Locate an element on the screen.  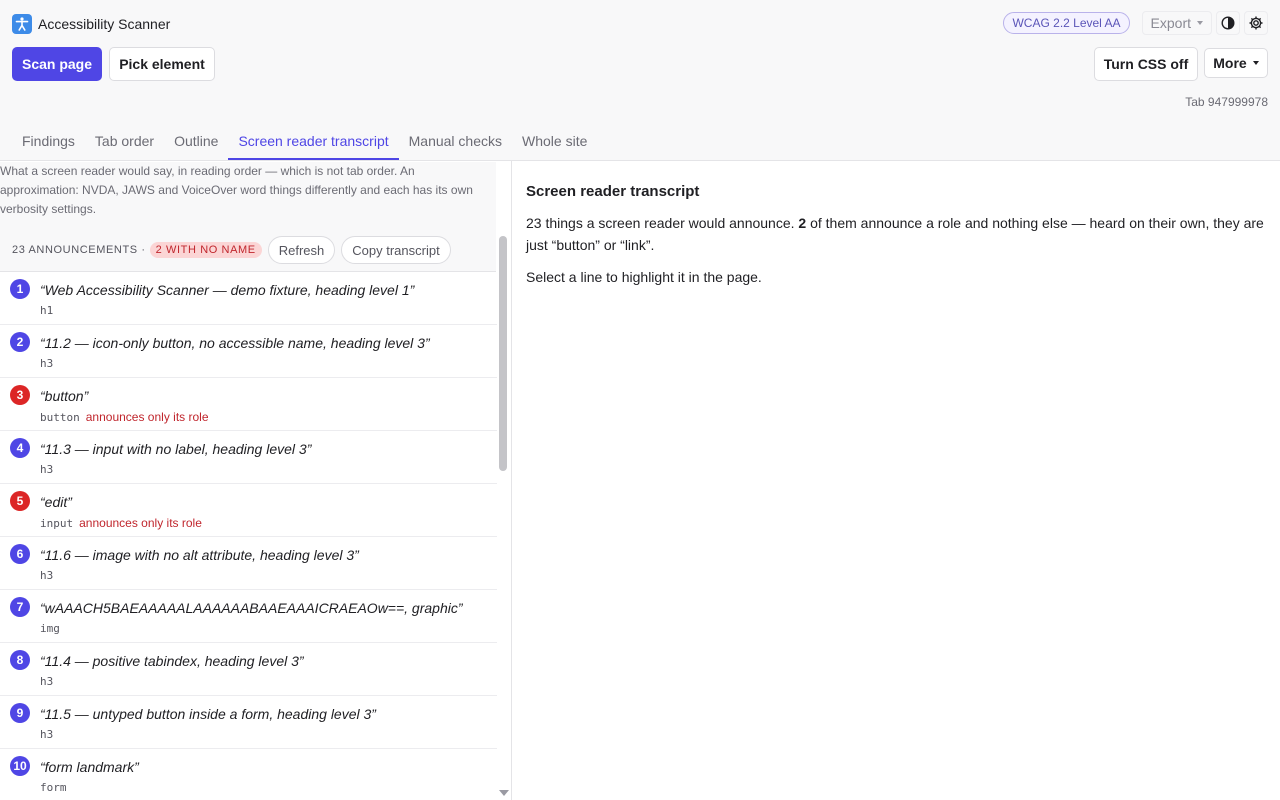
item-meta: form is located at coordinates (53, 787).